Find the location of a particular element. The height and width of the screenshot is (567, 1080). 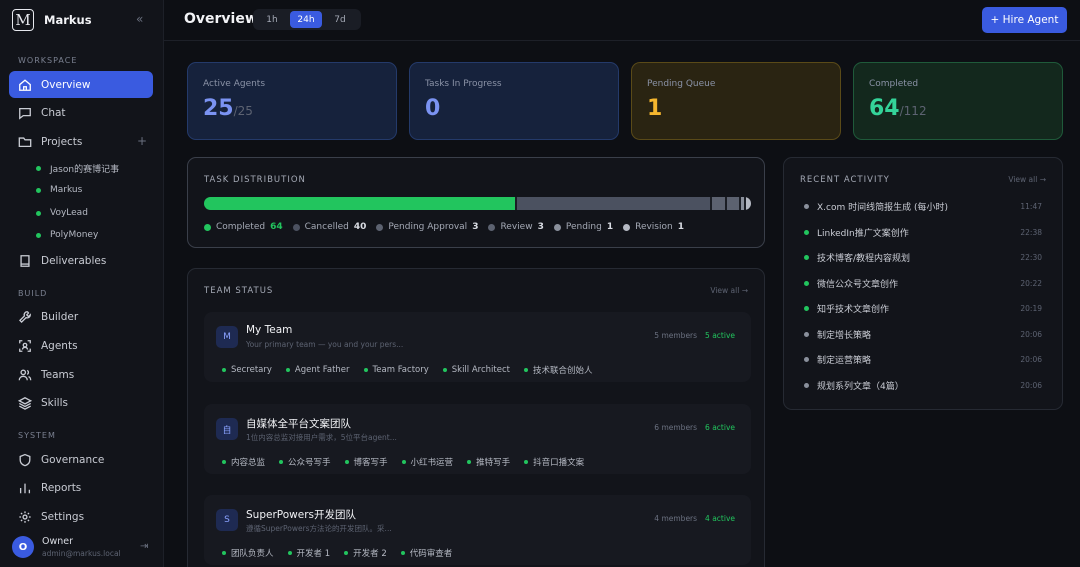

header: Overview 1h 24h 7d + Hire Agent is located at coordinates (622, 20).